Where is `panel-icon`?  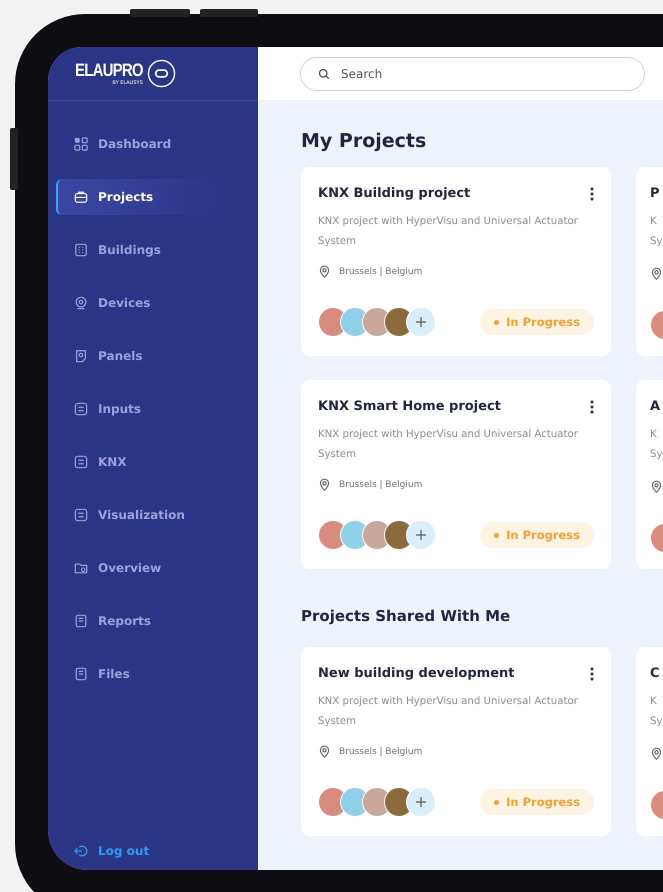
panel-icon is located at coordinates (81, 356).